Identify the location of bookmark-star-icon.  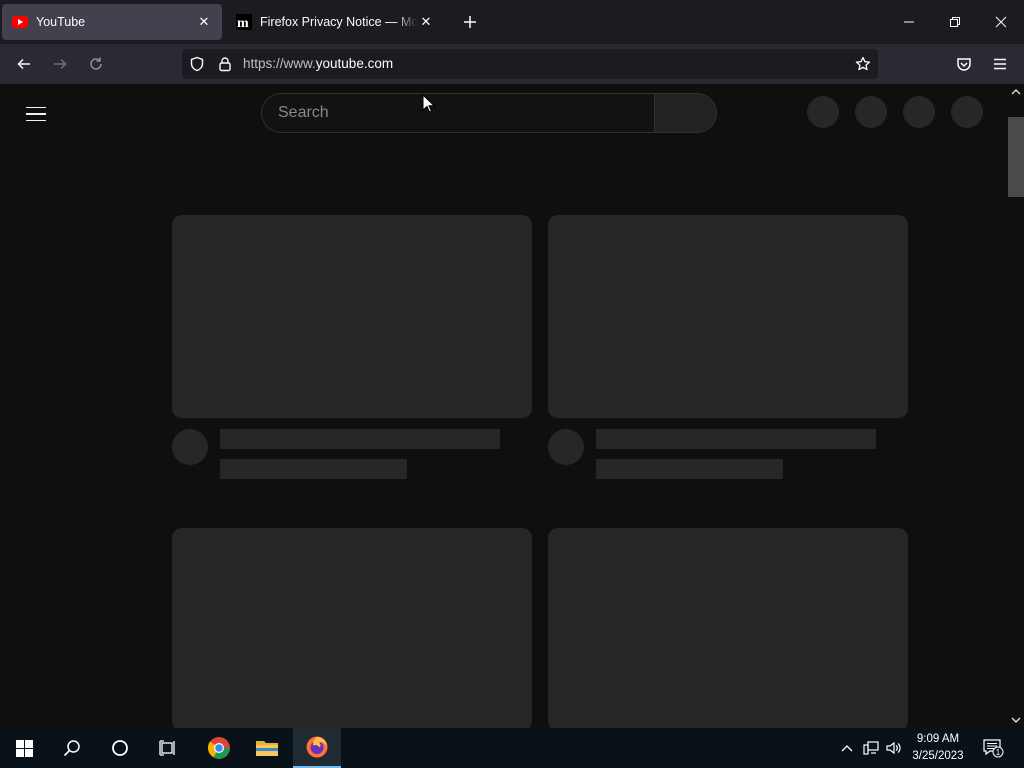
(863, 64).